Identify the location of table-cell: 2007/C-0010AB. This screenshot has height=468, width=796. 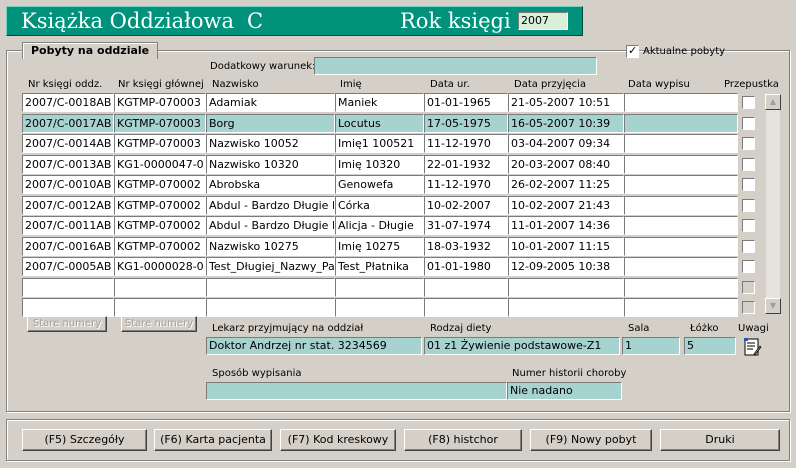
(68, 184).